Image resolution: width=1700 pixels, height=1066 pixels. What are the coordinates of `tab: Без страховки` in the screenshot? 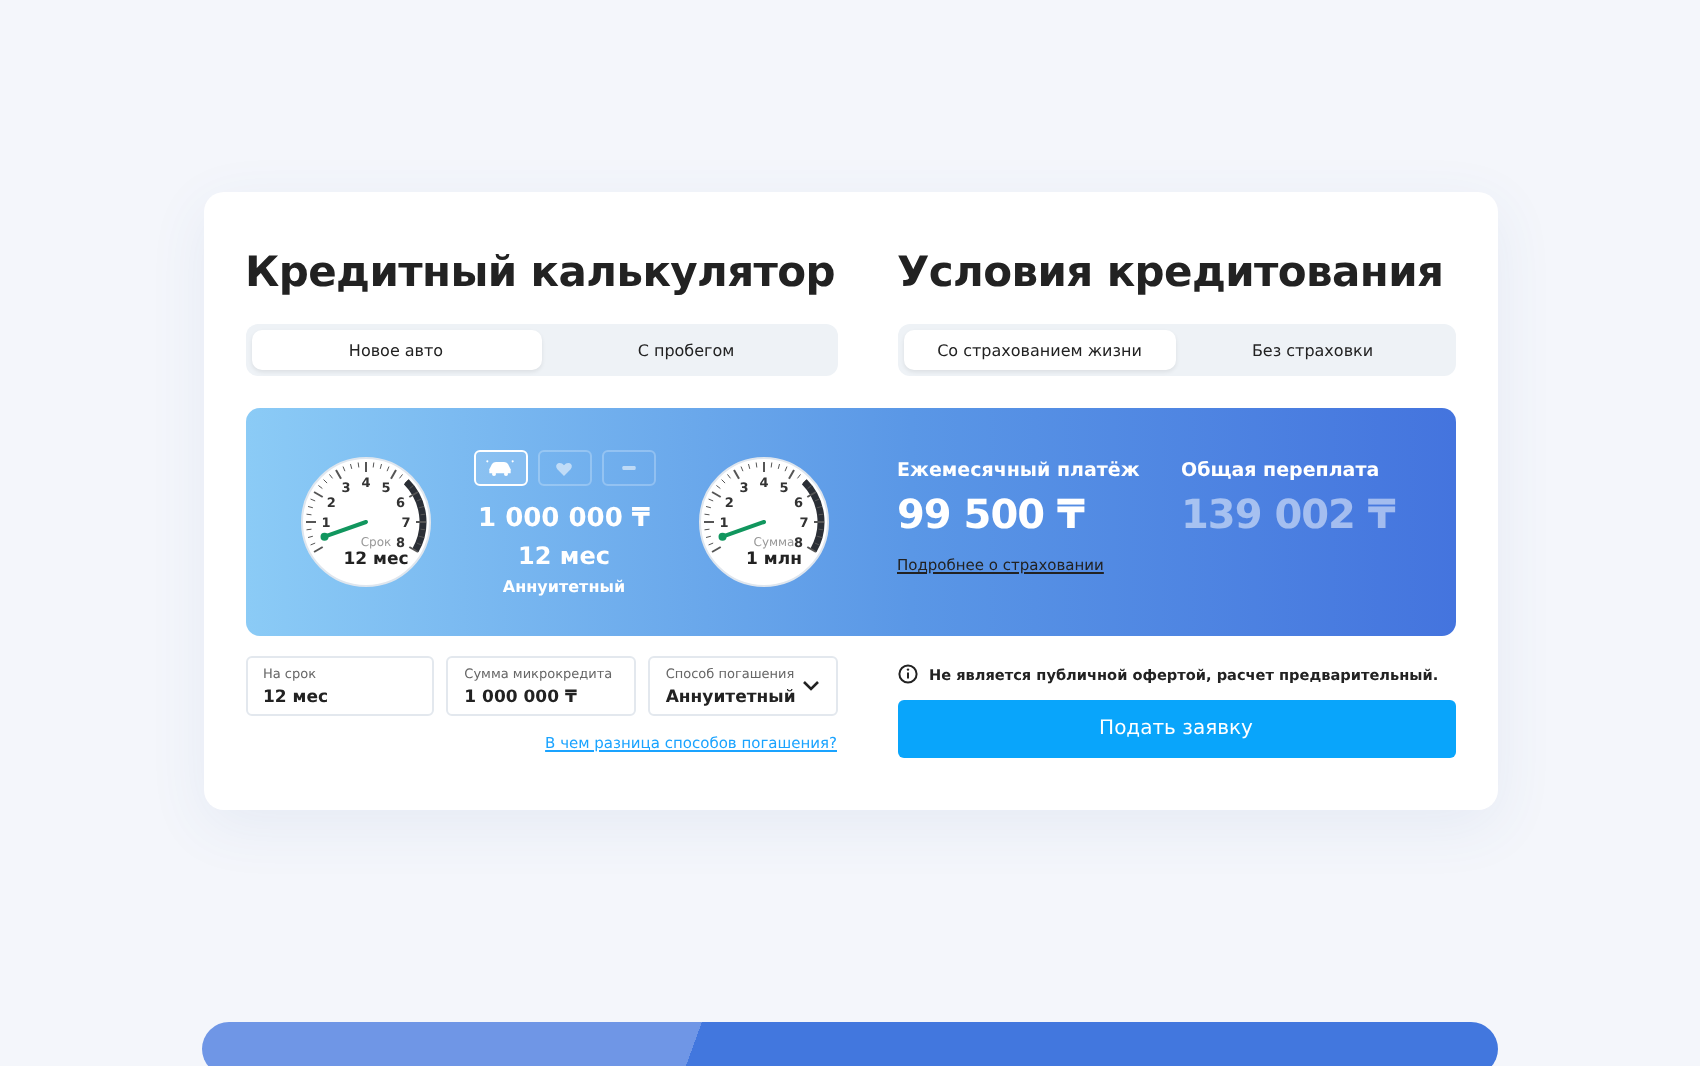 It's located at (1312, 350).